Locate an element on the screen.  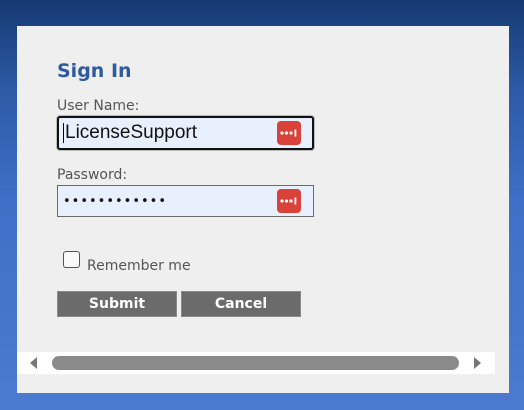
username-label: User Name: is located at coordinates (98, 106).